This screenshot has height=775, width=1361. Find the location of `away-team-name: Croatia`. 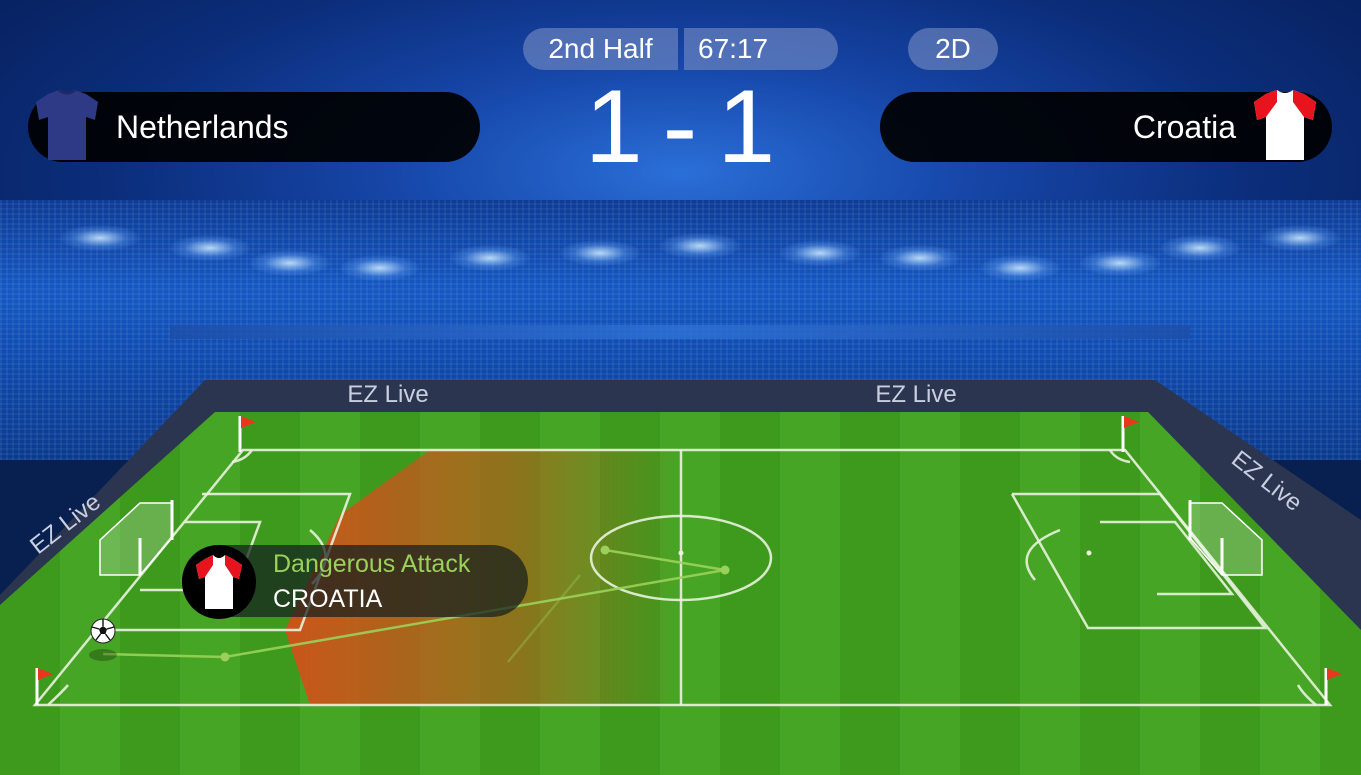

away-team-name: Croatia is located at coordinates (1184, 126).